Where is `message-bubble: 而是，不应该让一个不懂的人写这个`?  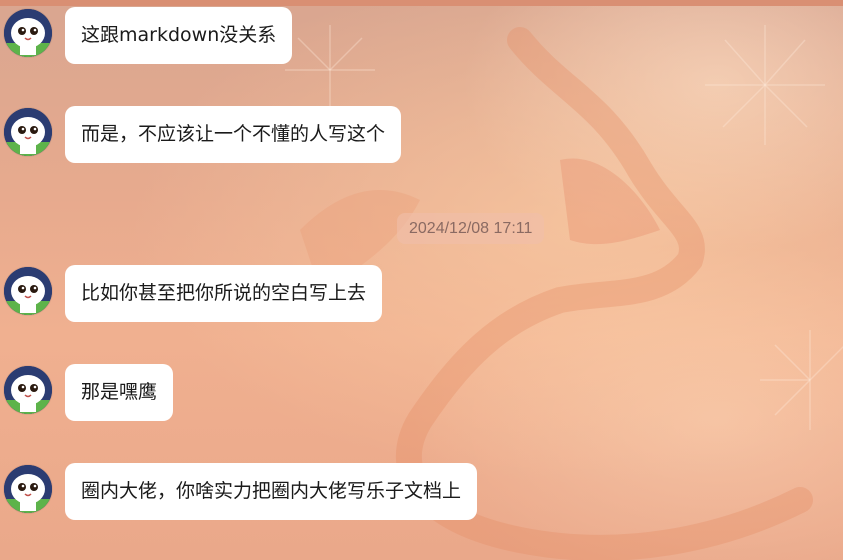
message-bubble: 而是，不应该让一个不懂的人写这个 is located at coordinates (233, 134).